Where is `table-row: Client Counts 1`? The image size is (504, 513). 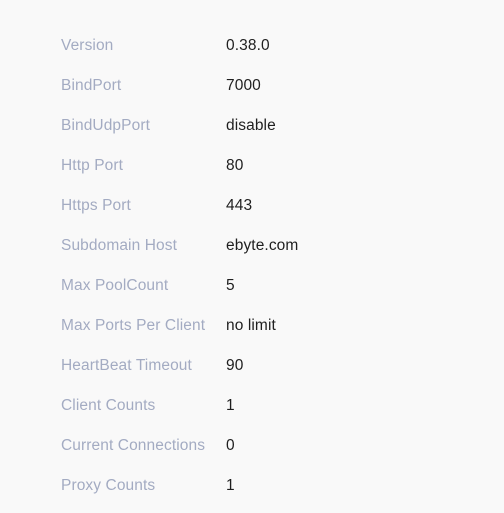 table-row: Client Counts 1 is located at coordinates (179, 406).